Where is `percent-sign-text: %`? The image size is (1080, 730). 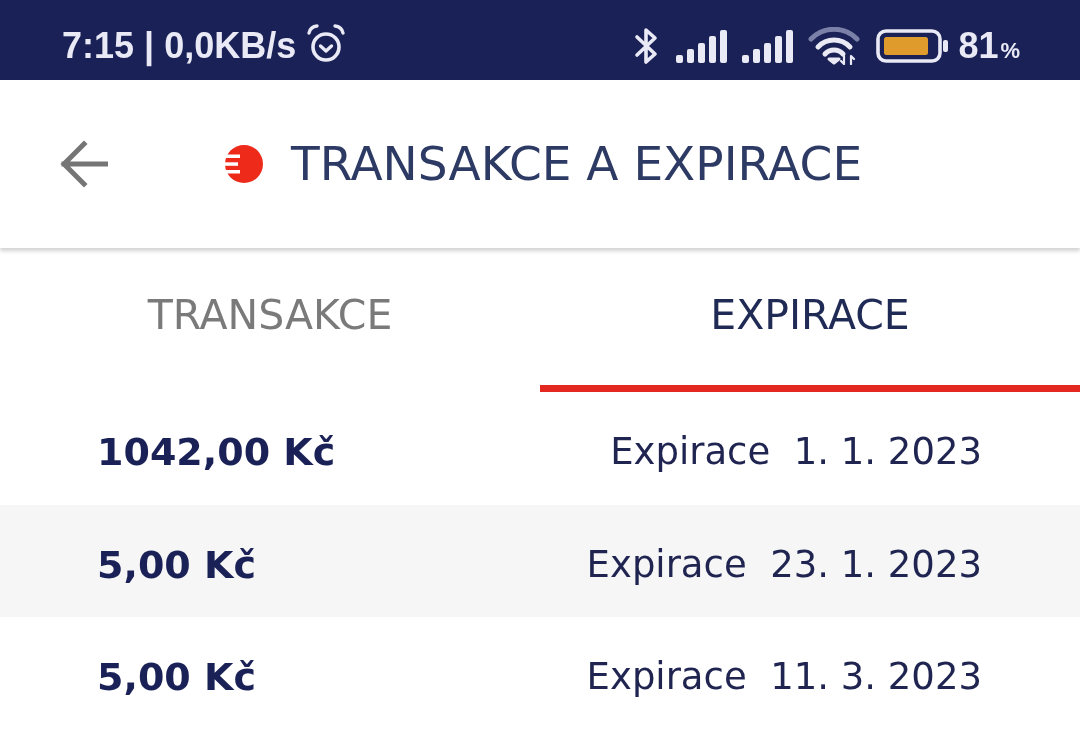 percent-sign-text: % is located at coordinates (1010, 51).